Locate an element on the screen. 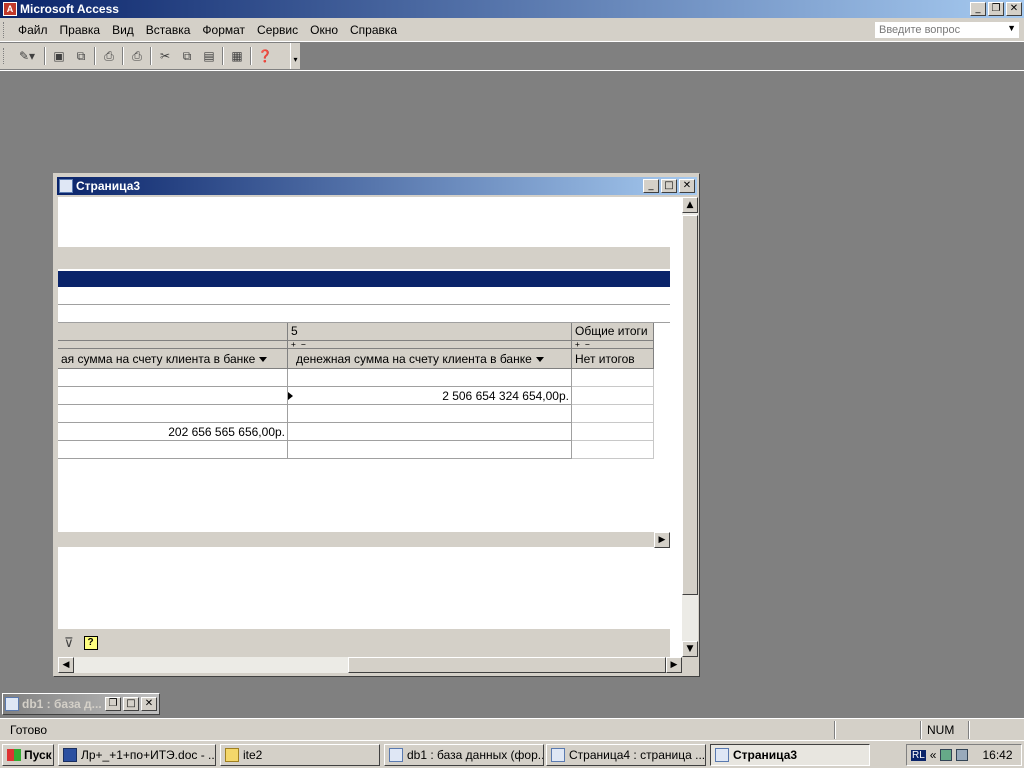  maximize-button: □ is located at coordinates (131, 704).